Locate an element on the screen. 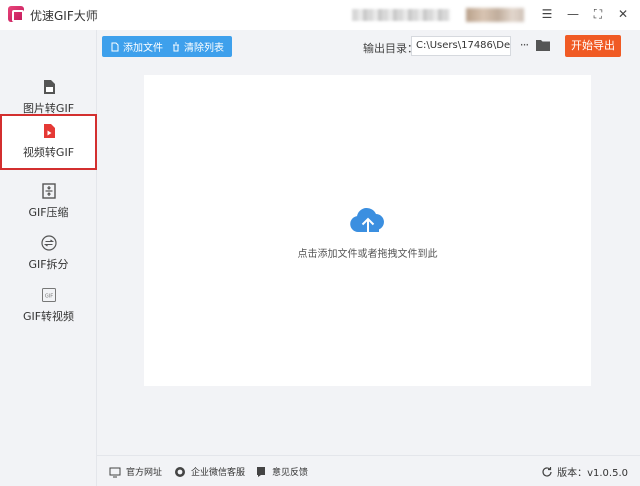 The height and width of the screenshot is (486, 640). official-website-link: 官方网址 is located at coordinates (135, 471).